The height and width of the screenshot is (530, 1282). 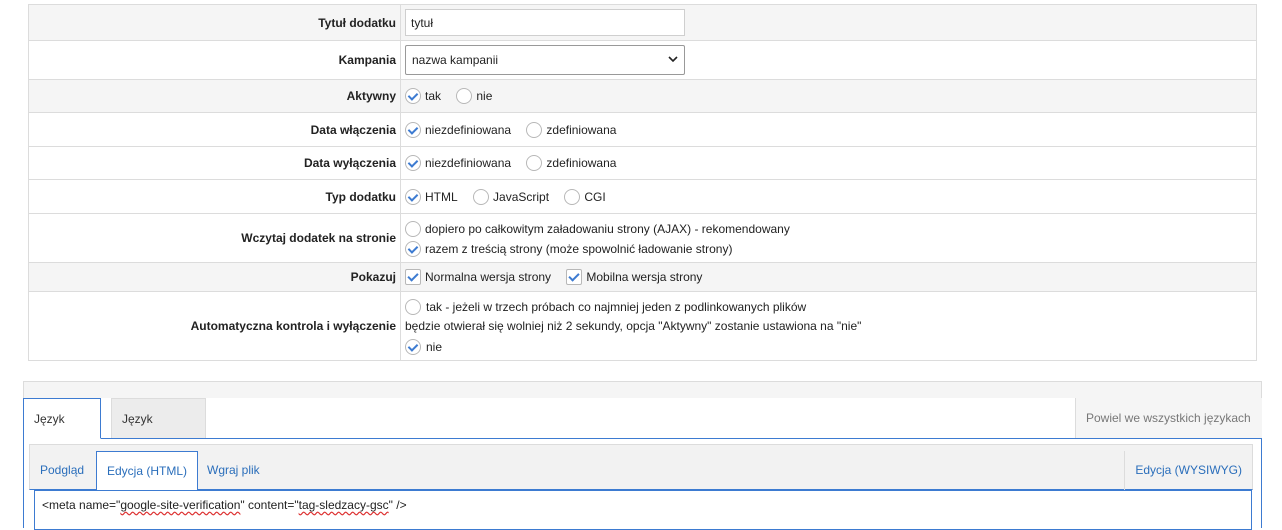 I want to click on show-mobile-label: Mobilna wersja strony, so click(x=644, y=277).